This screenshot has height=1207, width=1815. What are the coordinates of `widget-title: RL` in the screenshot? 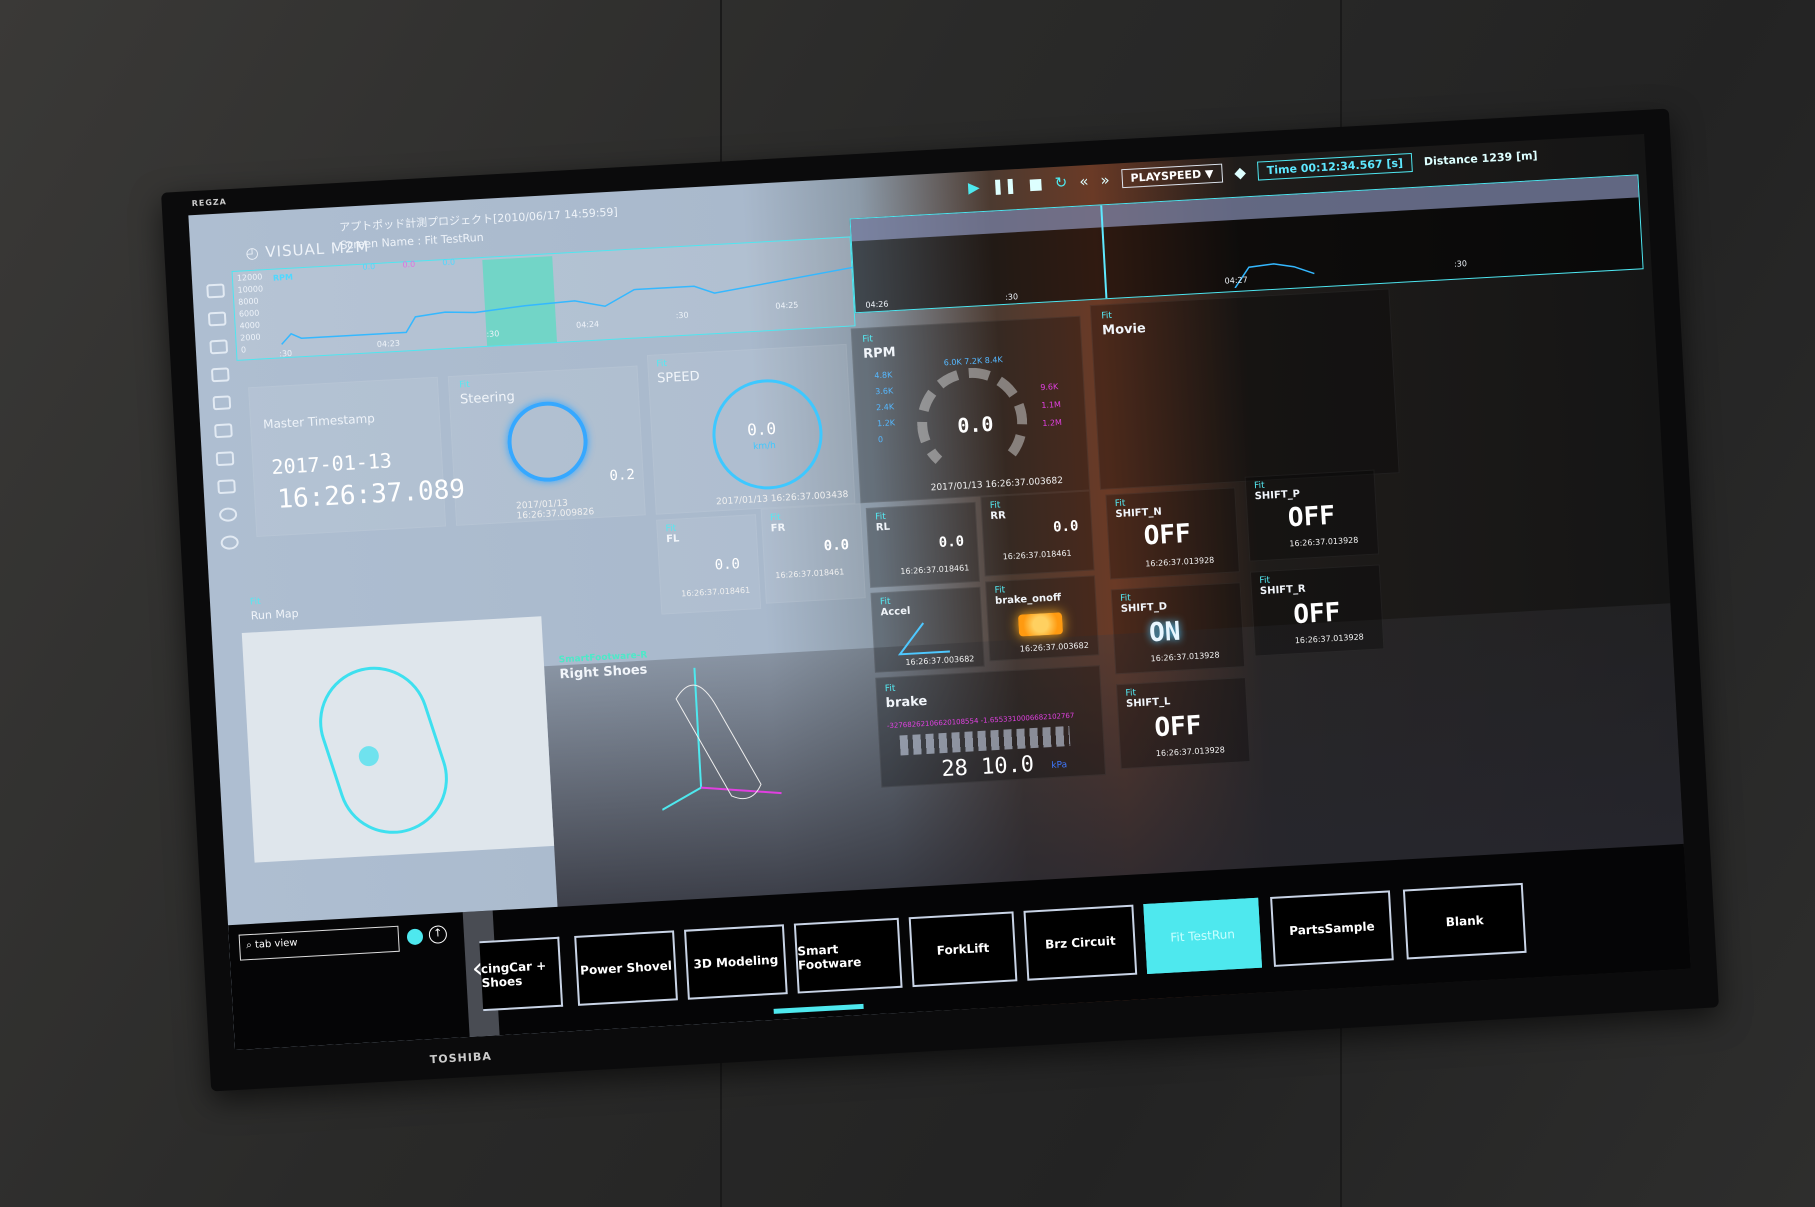 It's located at (883, 527).